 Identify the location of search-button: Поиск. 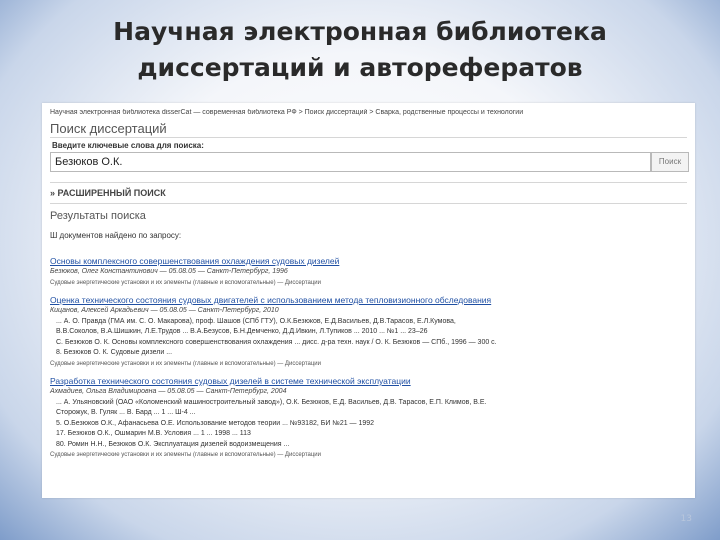
(670, 162).